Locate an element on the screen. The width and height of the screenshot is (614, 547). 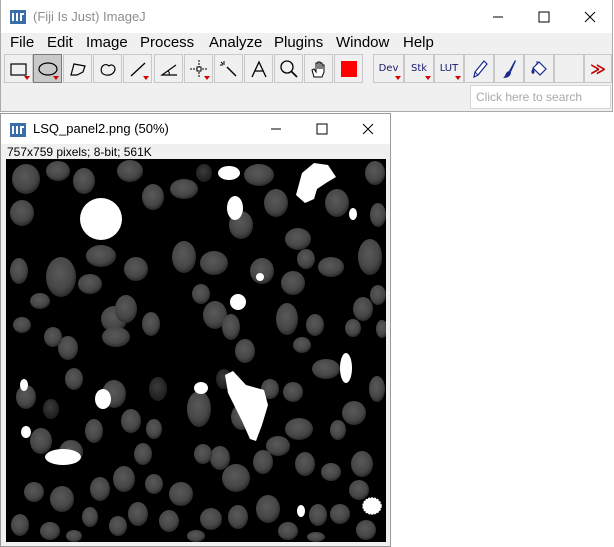
stk-tool: Stk is located at coordinates (419, 68).